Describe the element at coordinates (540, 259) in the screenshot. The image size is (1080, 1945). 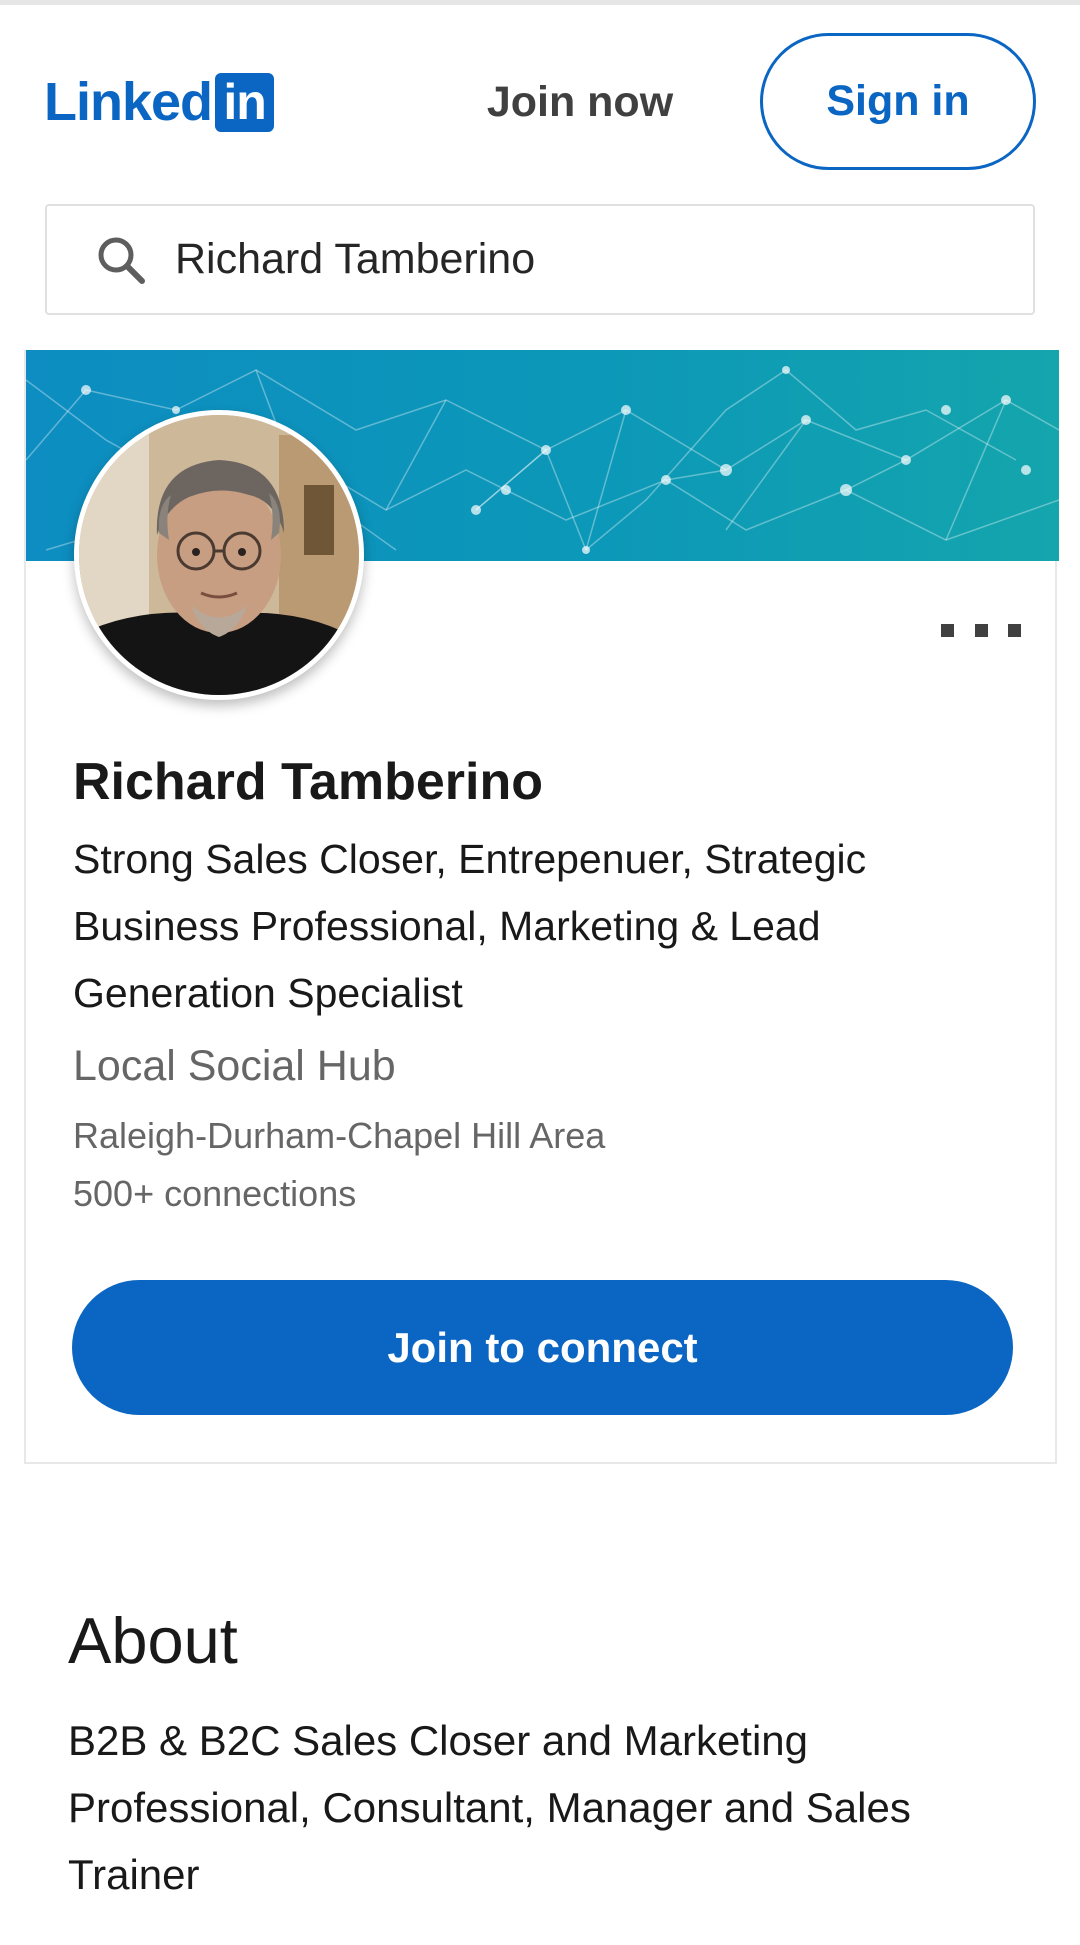
I see `search-input: Richard Tamberino` at that location.